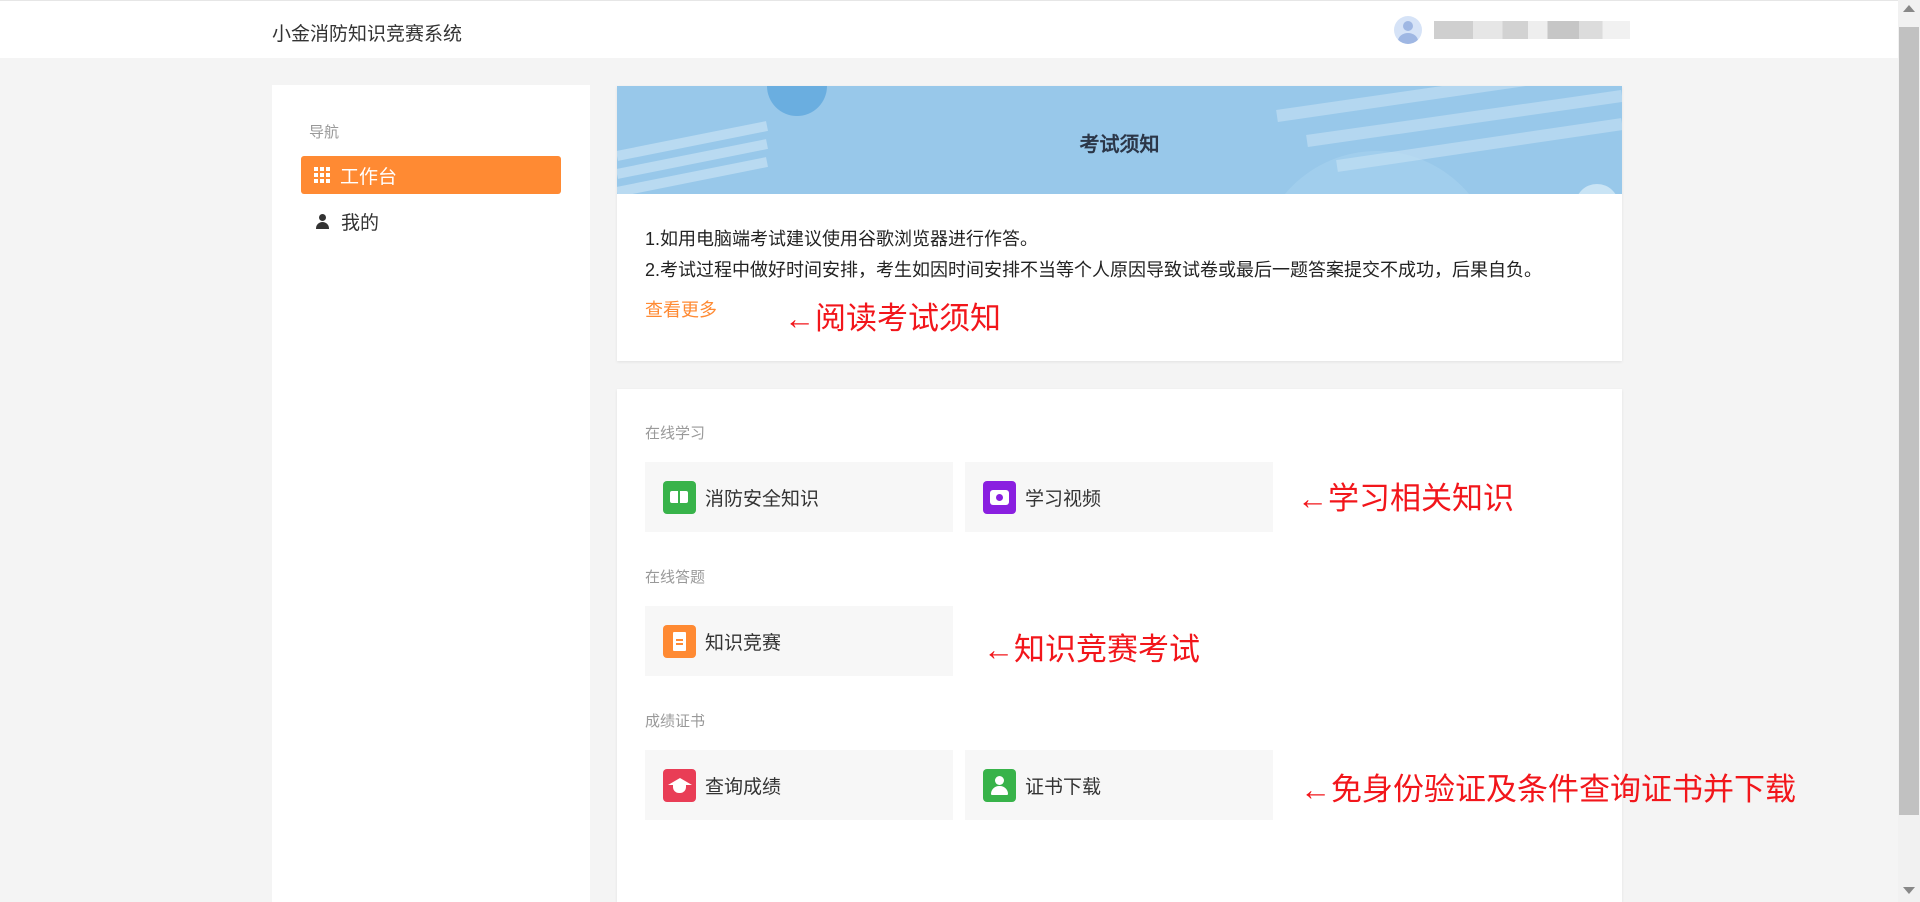  What do you see at coordinates (324, 132) in the screenshot?
I see `nav-heading: 导航` at bounding box center [324, 132].